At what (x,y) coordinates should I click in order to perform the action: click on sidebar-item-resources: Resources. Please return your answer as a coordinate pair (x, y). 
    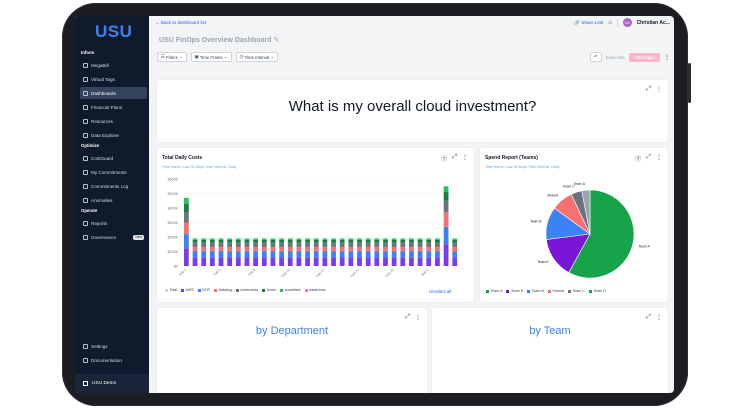
    Looking at the image, I should click on (113, 121).